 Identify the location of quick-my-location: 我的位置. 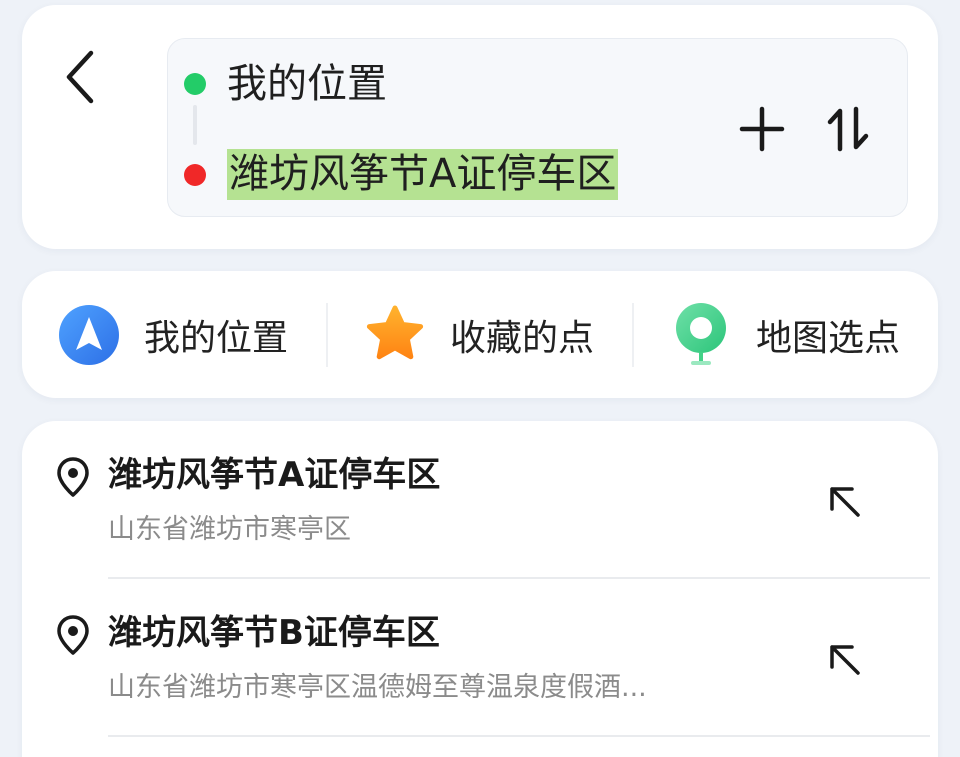
(173, 334).